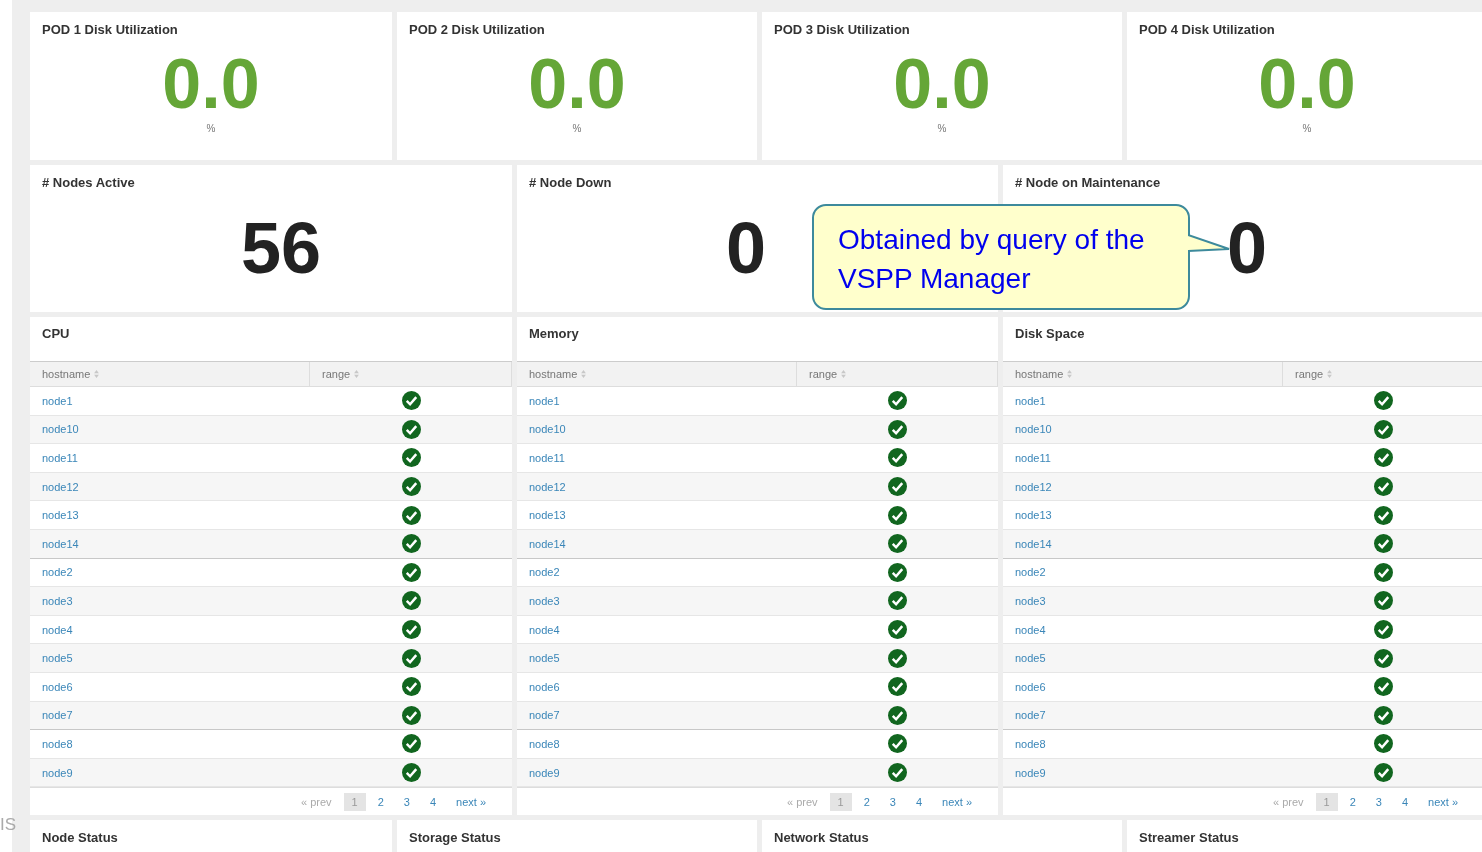  What do you see at coordinates (455, 837) in the screenshot?
I see `panel-title: Storage Status` at bounding box center [455, 837].